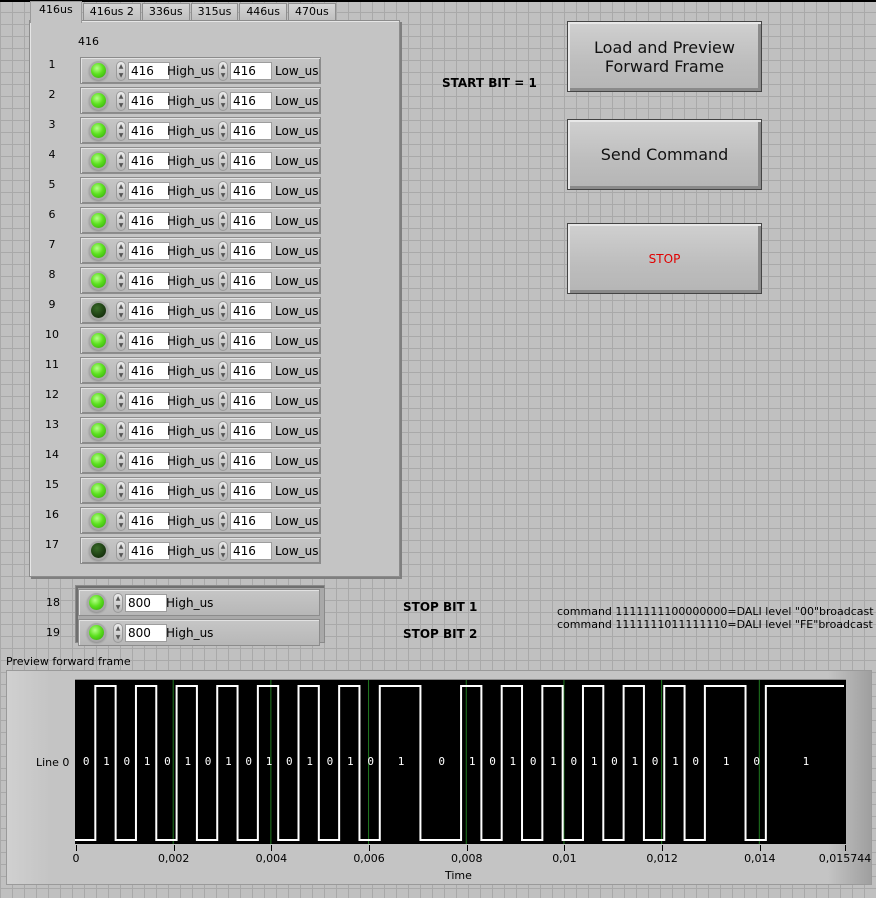 The width and height of the screenshot is (876, 898). Describe the element at coordinates (664, 258) in the screenshot. I see `stop-button: STOP` at that location.